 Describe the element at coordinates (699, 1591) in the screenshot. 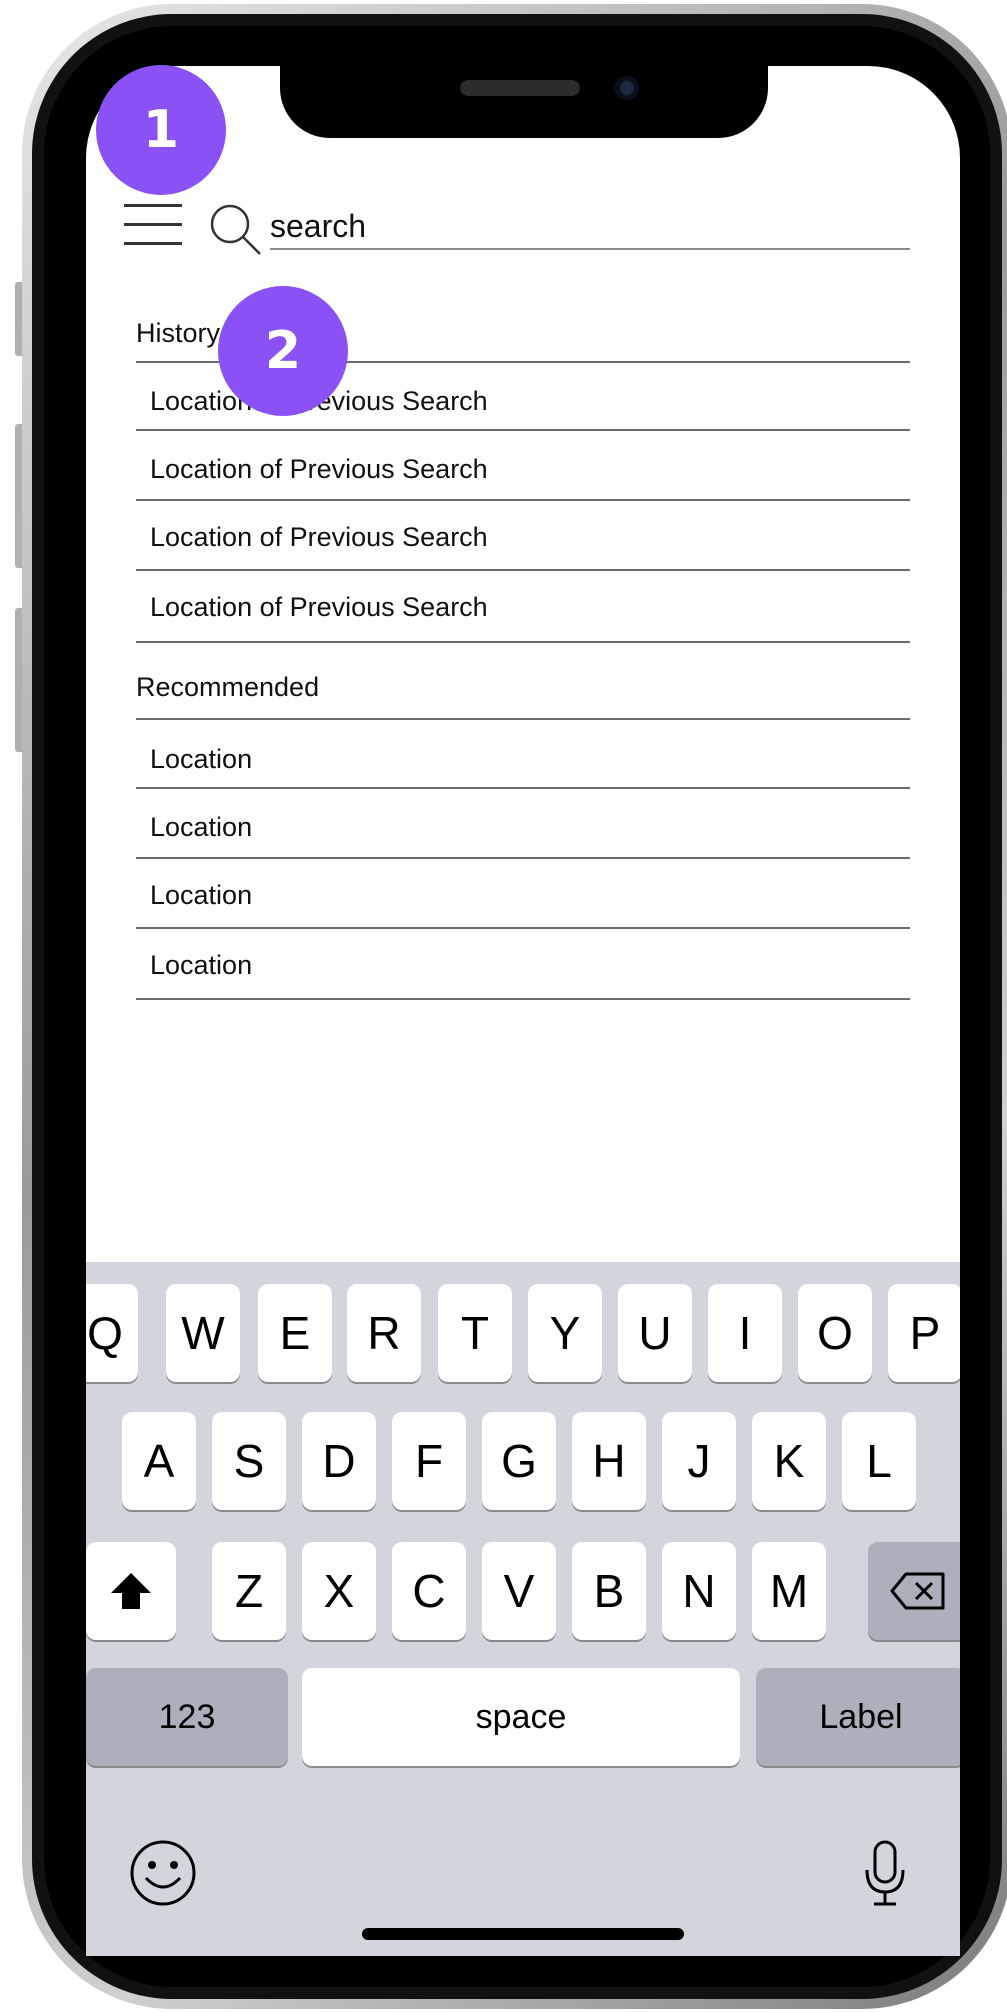

I see `key-n: N` at that location.